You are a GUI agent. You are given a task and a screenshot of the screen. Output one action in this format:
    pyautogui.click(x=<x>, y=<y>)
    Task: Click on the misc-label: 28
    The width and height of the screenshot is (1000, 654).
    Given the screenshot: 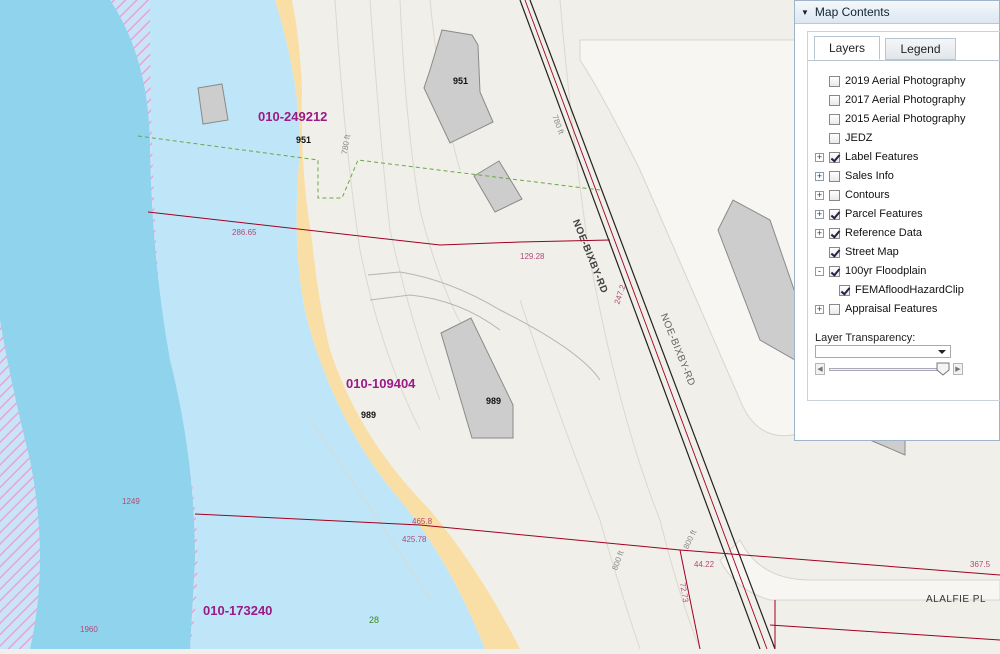 What is the action you would take?
    pyautogui.click(x=374, y=620)
    